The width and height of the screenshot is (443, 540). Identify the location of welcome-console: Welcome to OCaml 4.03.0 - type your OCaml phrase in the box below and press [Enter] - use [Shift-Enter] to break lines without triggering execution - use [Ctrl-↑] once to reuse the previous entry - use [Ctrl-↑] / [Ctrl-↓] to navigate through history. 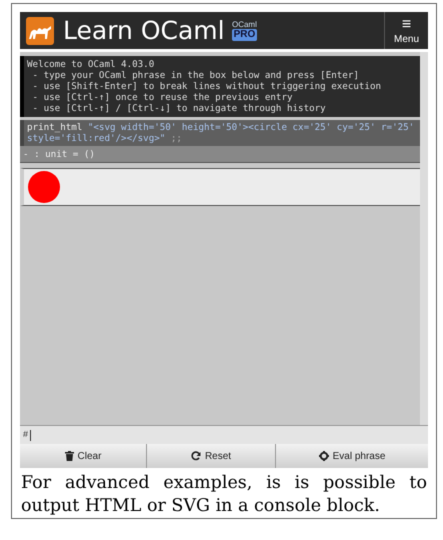
(220, 86).